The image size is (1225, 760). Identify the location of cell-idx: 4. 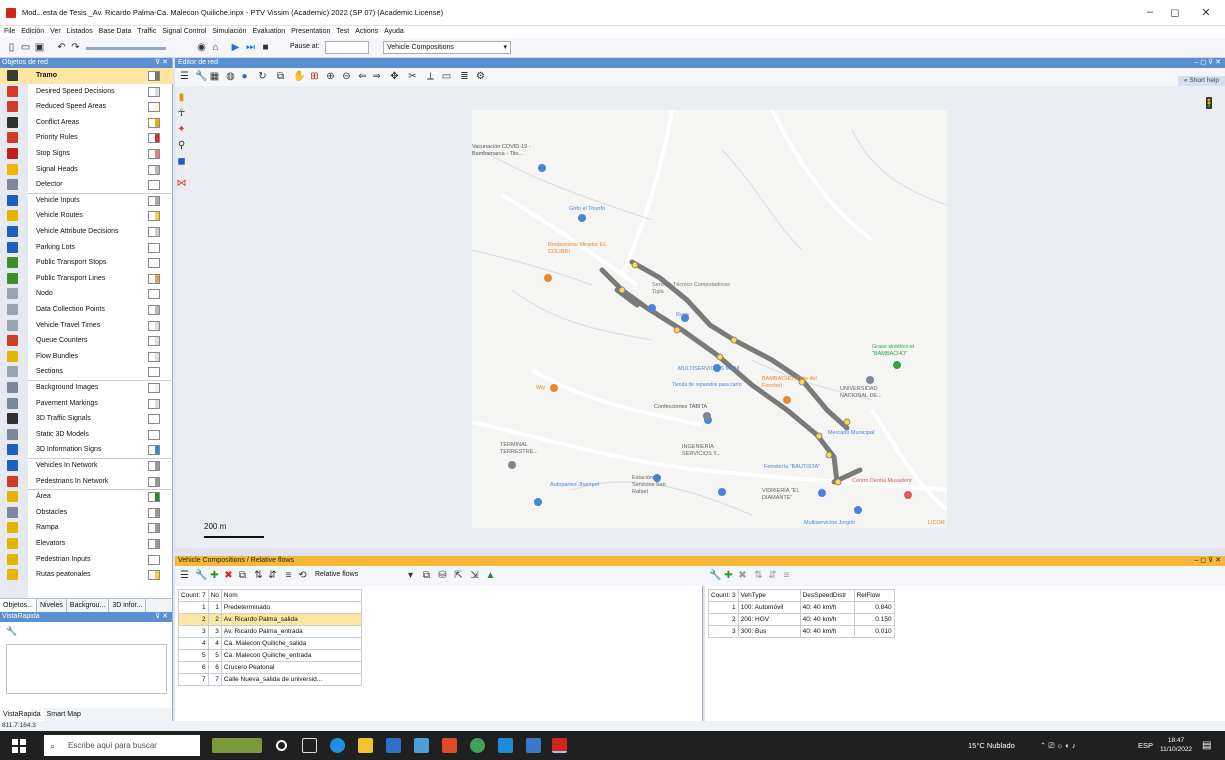
(193, 643).